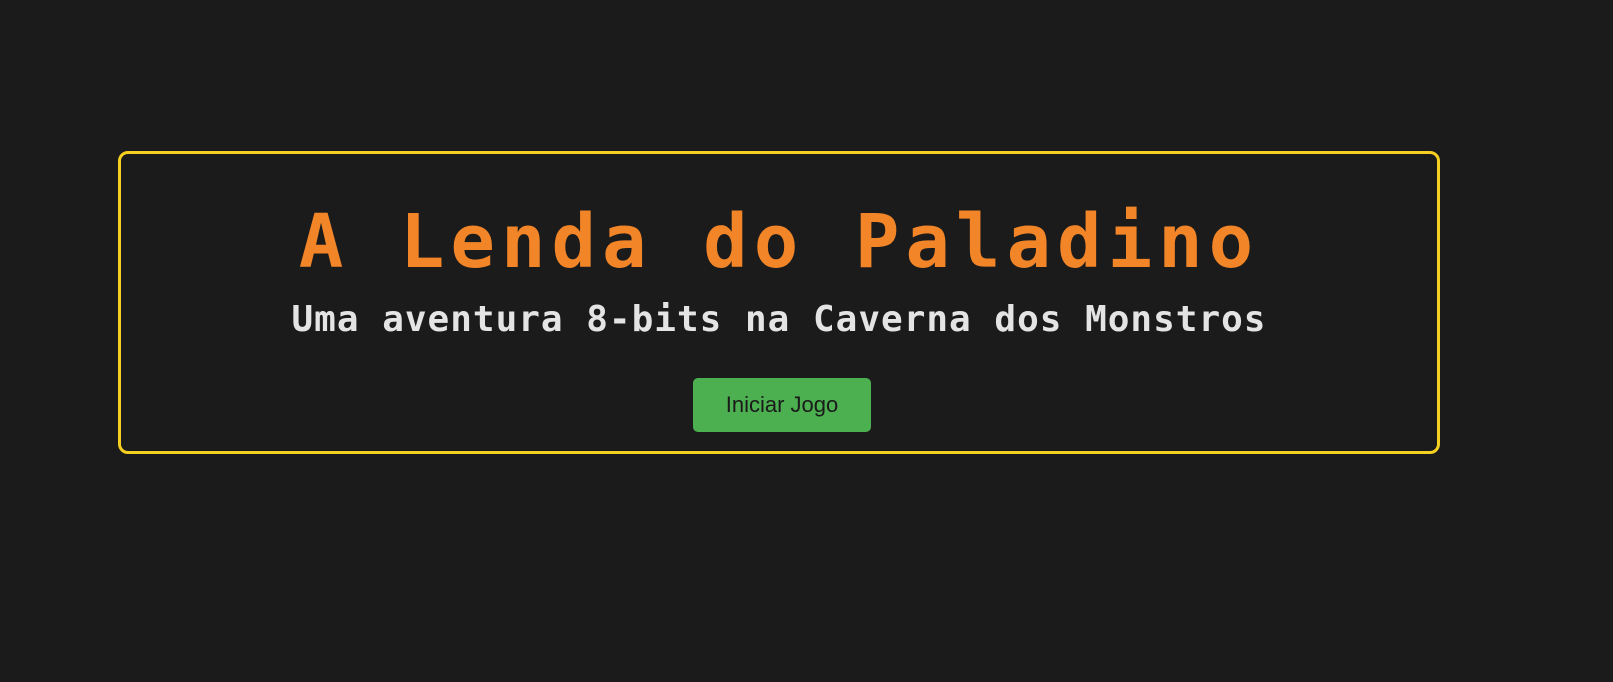 This screenshot has height=682, width=1613. Describe the element at coordinates (782, 405) in the screenshot. I see `start-game-button: Iniciar Jogo` at that location.